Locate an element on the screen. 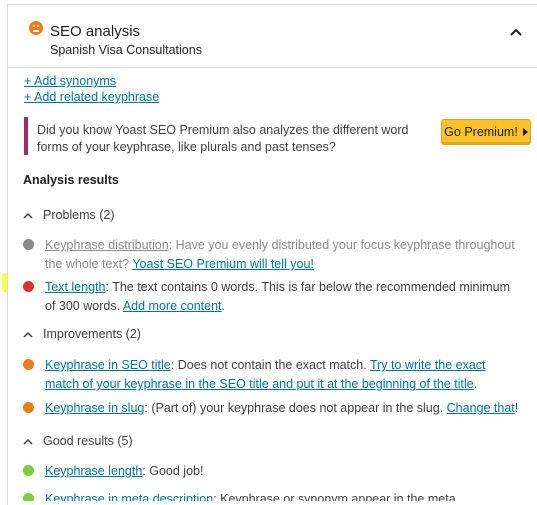  keyphrase-length-text: : Good job! is located at coordinates (173, 471).